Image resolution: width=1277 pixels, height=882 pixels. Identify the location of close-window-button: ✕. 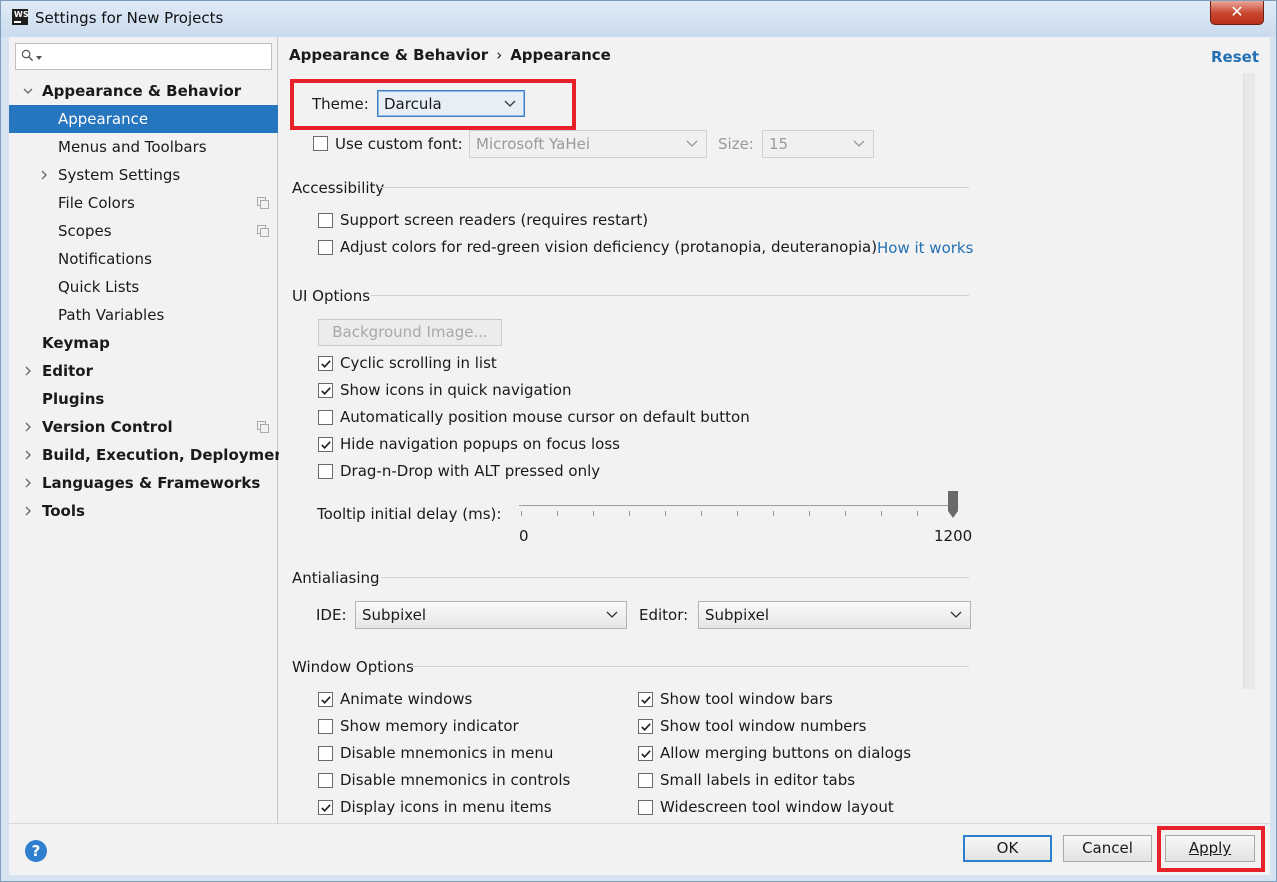
(1237, 13).